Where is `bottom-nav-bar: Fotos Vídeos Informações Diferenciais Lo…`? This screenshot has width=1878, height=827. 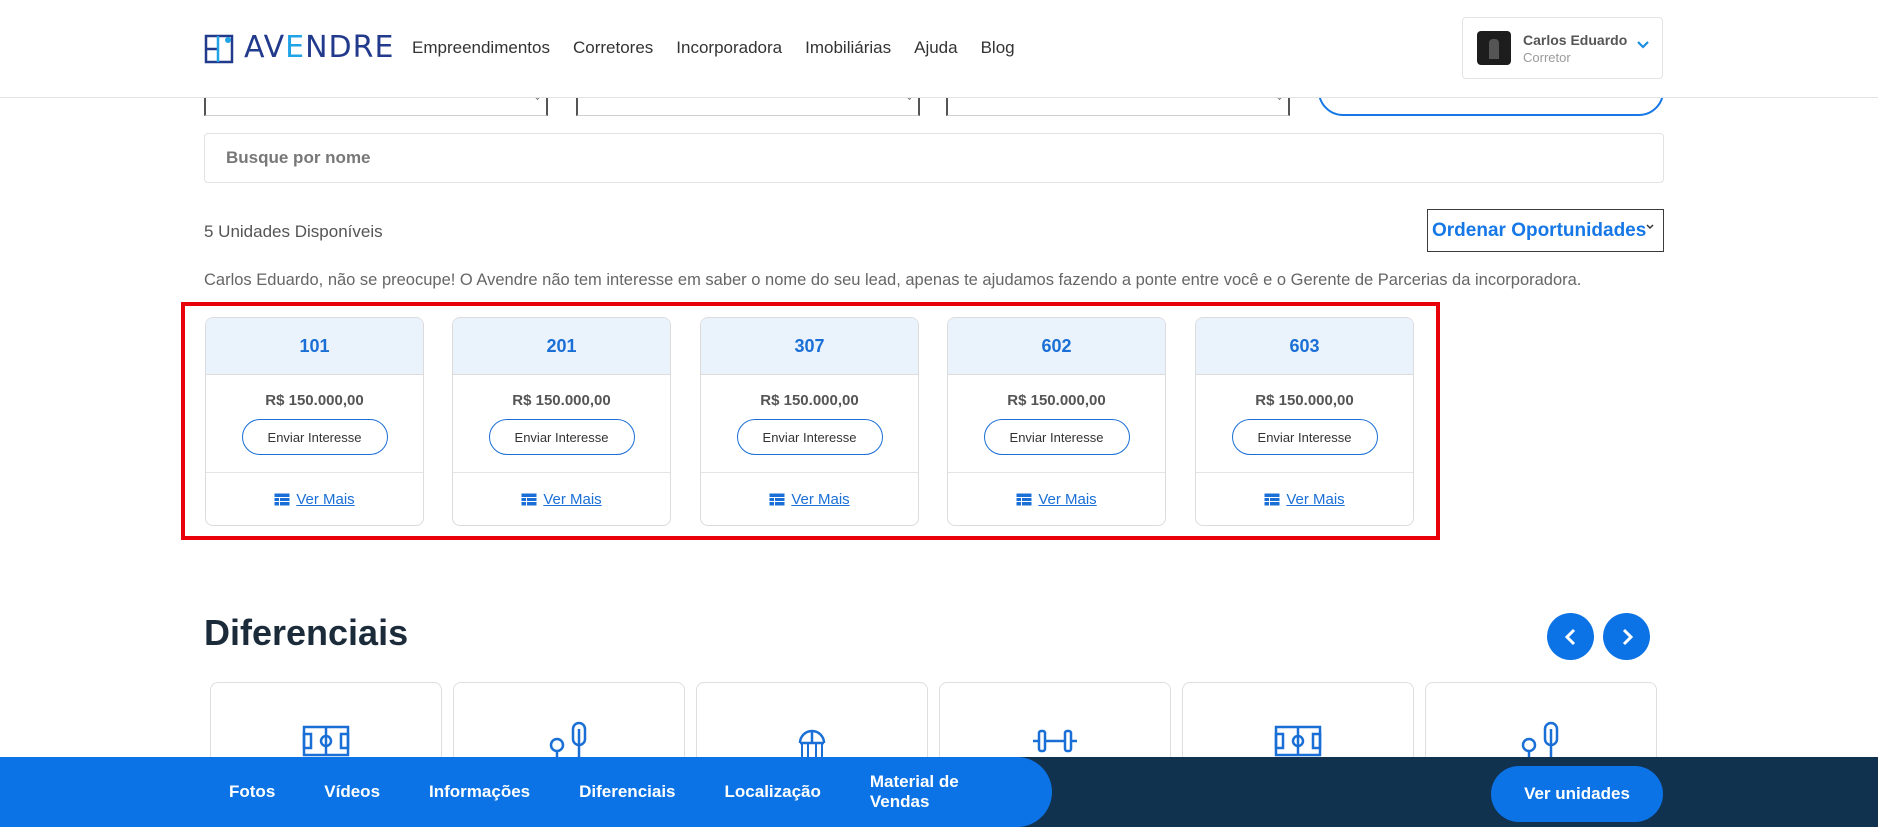 bottom-nav-bar: Fotos Vídeos Informações Diferenciais Lo… is located at coordinates (939, 792).